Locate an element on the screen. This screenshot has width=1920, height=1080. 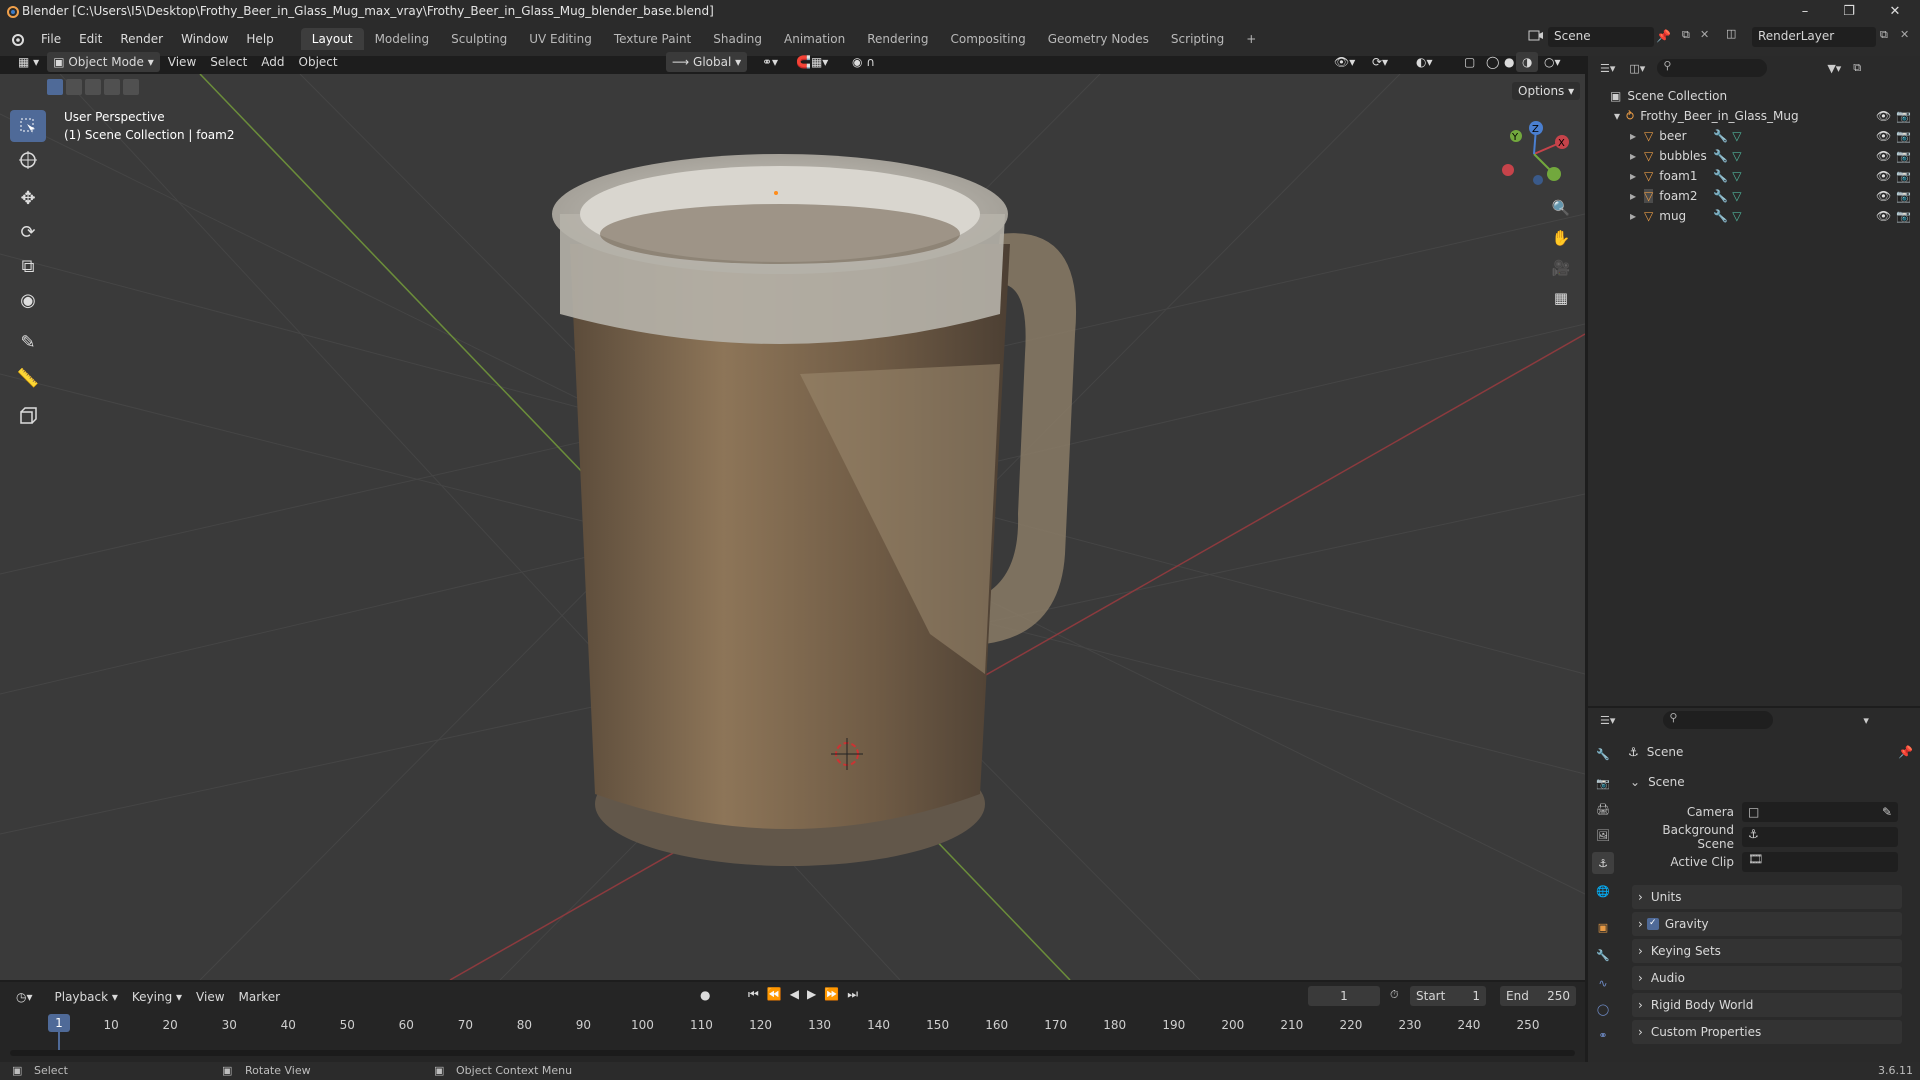
camera-view-icon: 🎥 is located at coordinates (1561, 268).